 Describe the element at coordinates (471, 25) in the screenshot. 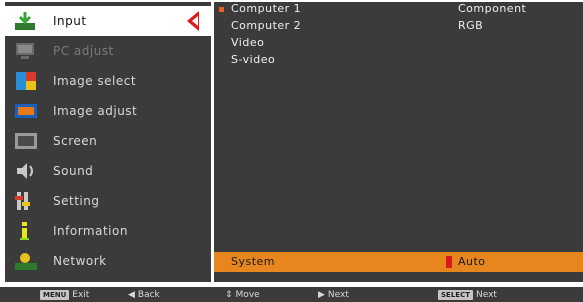

I see `input-option-computer-2-value: RGB` at that location.